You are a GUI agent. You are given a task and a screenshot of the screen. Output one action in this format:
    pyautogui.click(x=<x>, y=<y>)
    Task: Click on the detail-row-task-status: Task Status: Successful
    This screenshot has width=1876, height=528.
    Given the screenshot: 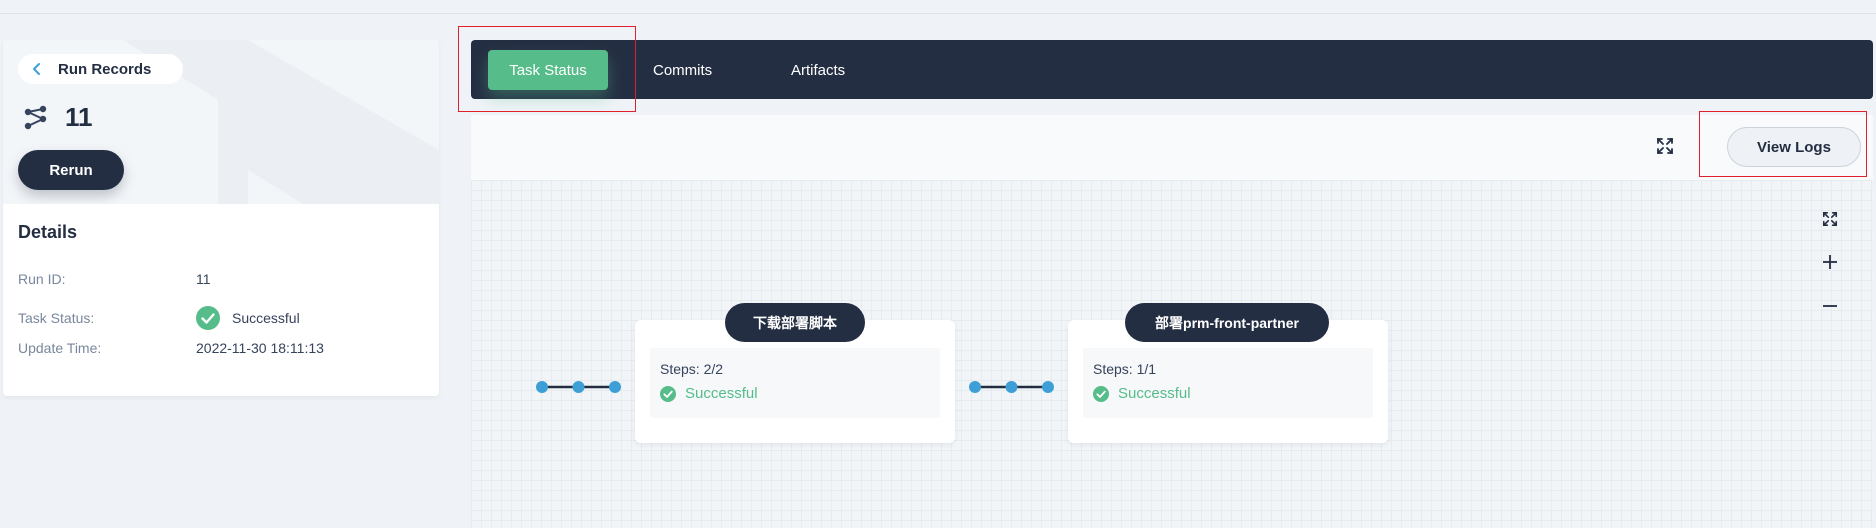 What is the action you would take?
    pyautogui.click(x=223, y=318)
    